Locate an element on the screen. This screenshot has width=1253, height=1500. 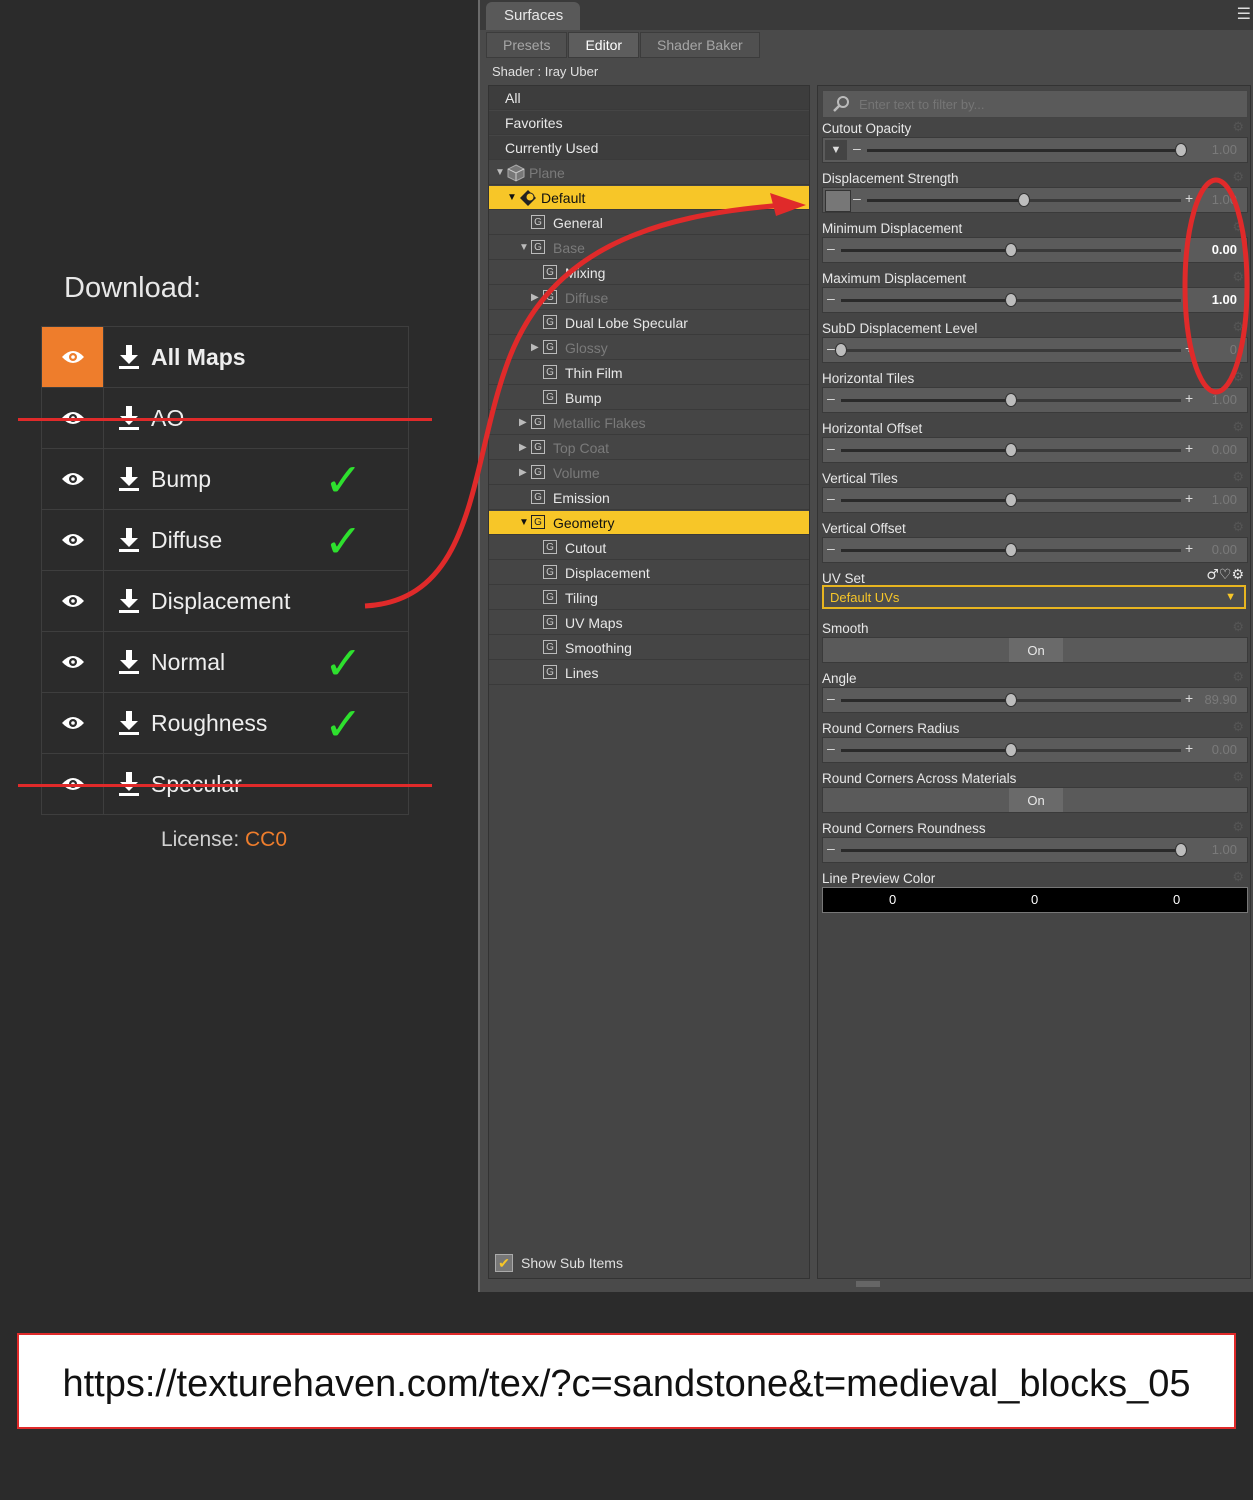
tree-item: G Bump is located at coordinates (649, 398).